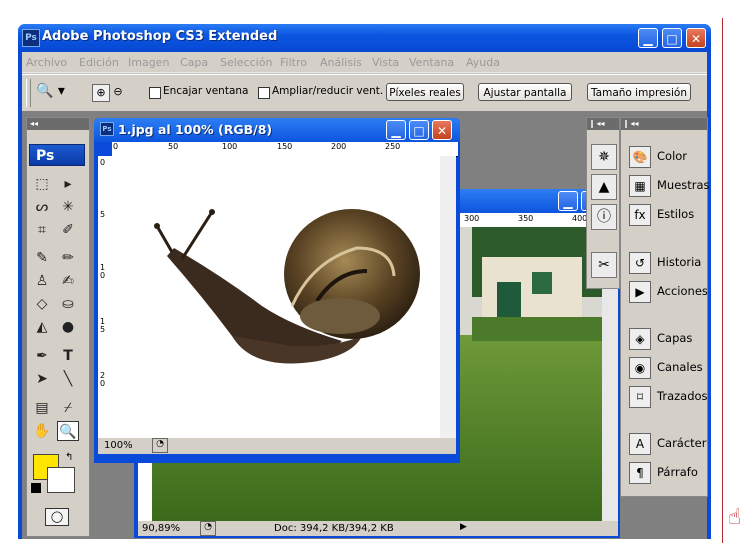 Image resolution: width=744 pixels, height=549 pixels. Describe the element at coordinates (105, 297) in the screenshot. I see `doc1-ruler-vertical: 0 5 1 0 1 5 2 0` at that location.